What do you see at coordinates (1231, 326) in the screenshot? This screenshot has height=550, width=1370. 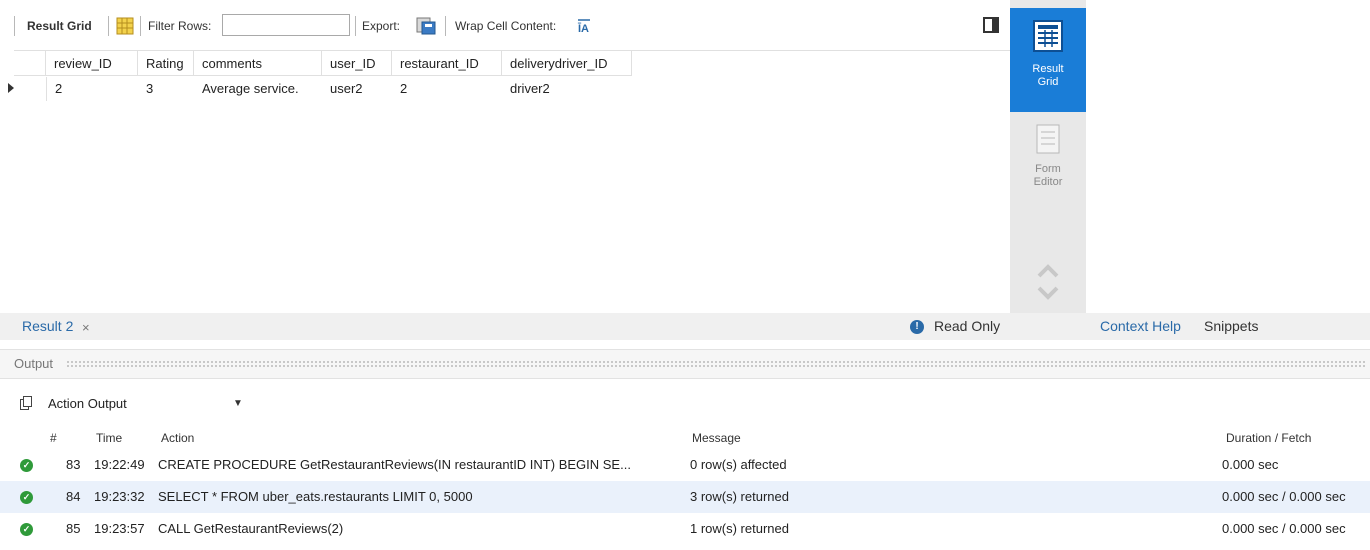 I see `tab-snippets: Snippets` at bounding box center [1231, 326].